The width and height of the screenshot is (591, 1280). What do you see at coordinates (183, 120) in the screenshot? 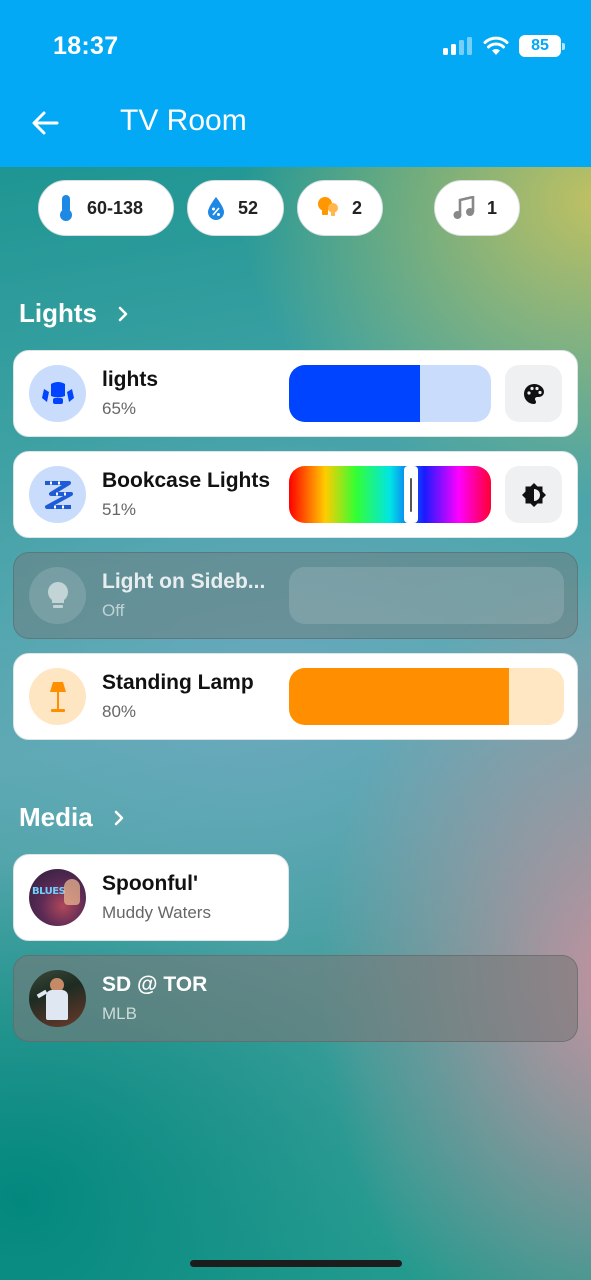
I see `page-title: TV Room` at bounding box center [183, 120].